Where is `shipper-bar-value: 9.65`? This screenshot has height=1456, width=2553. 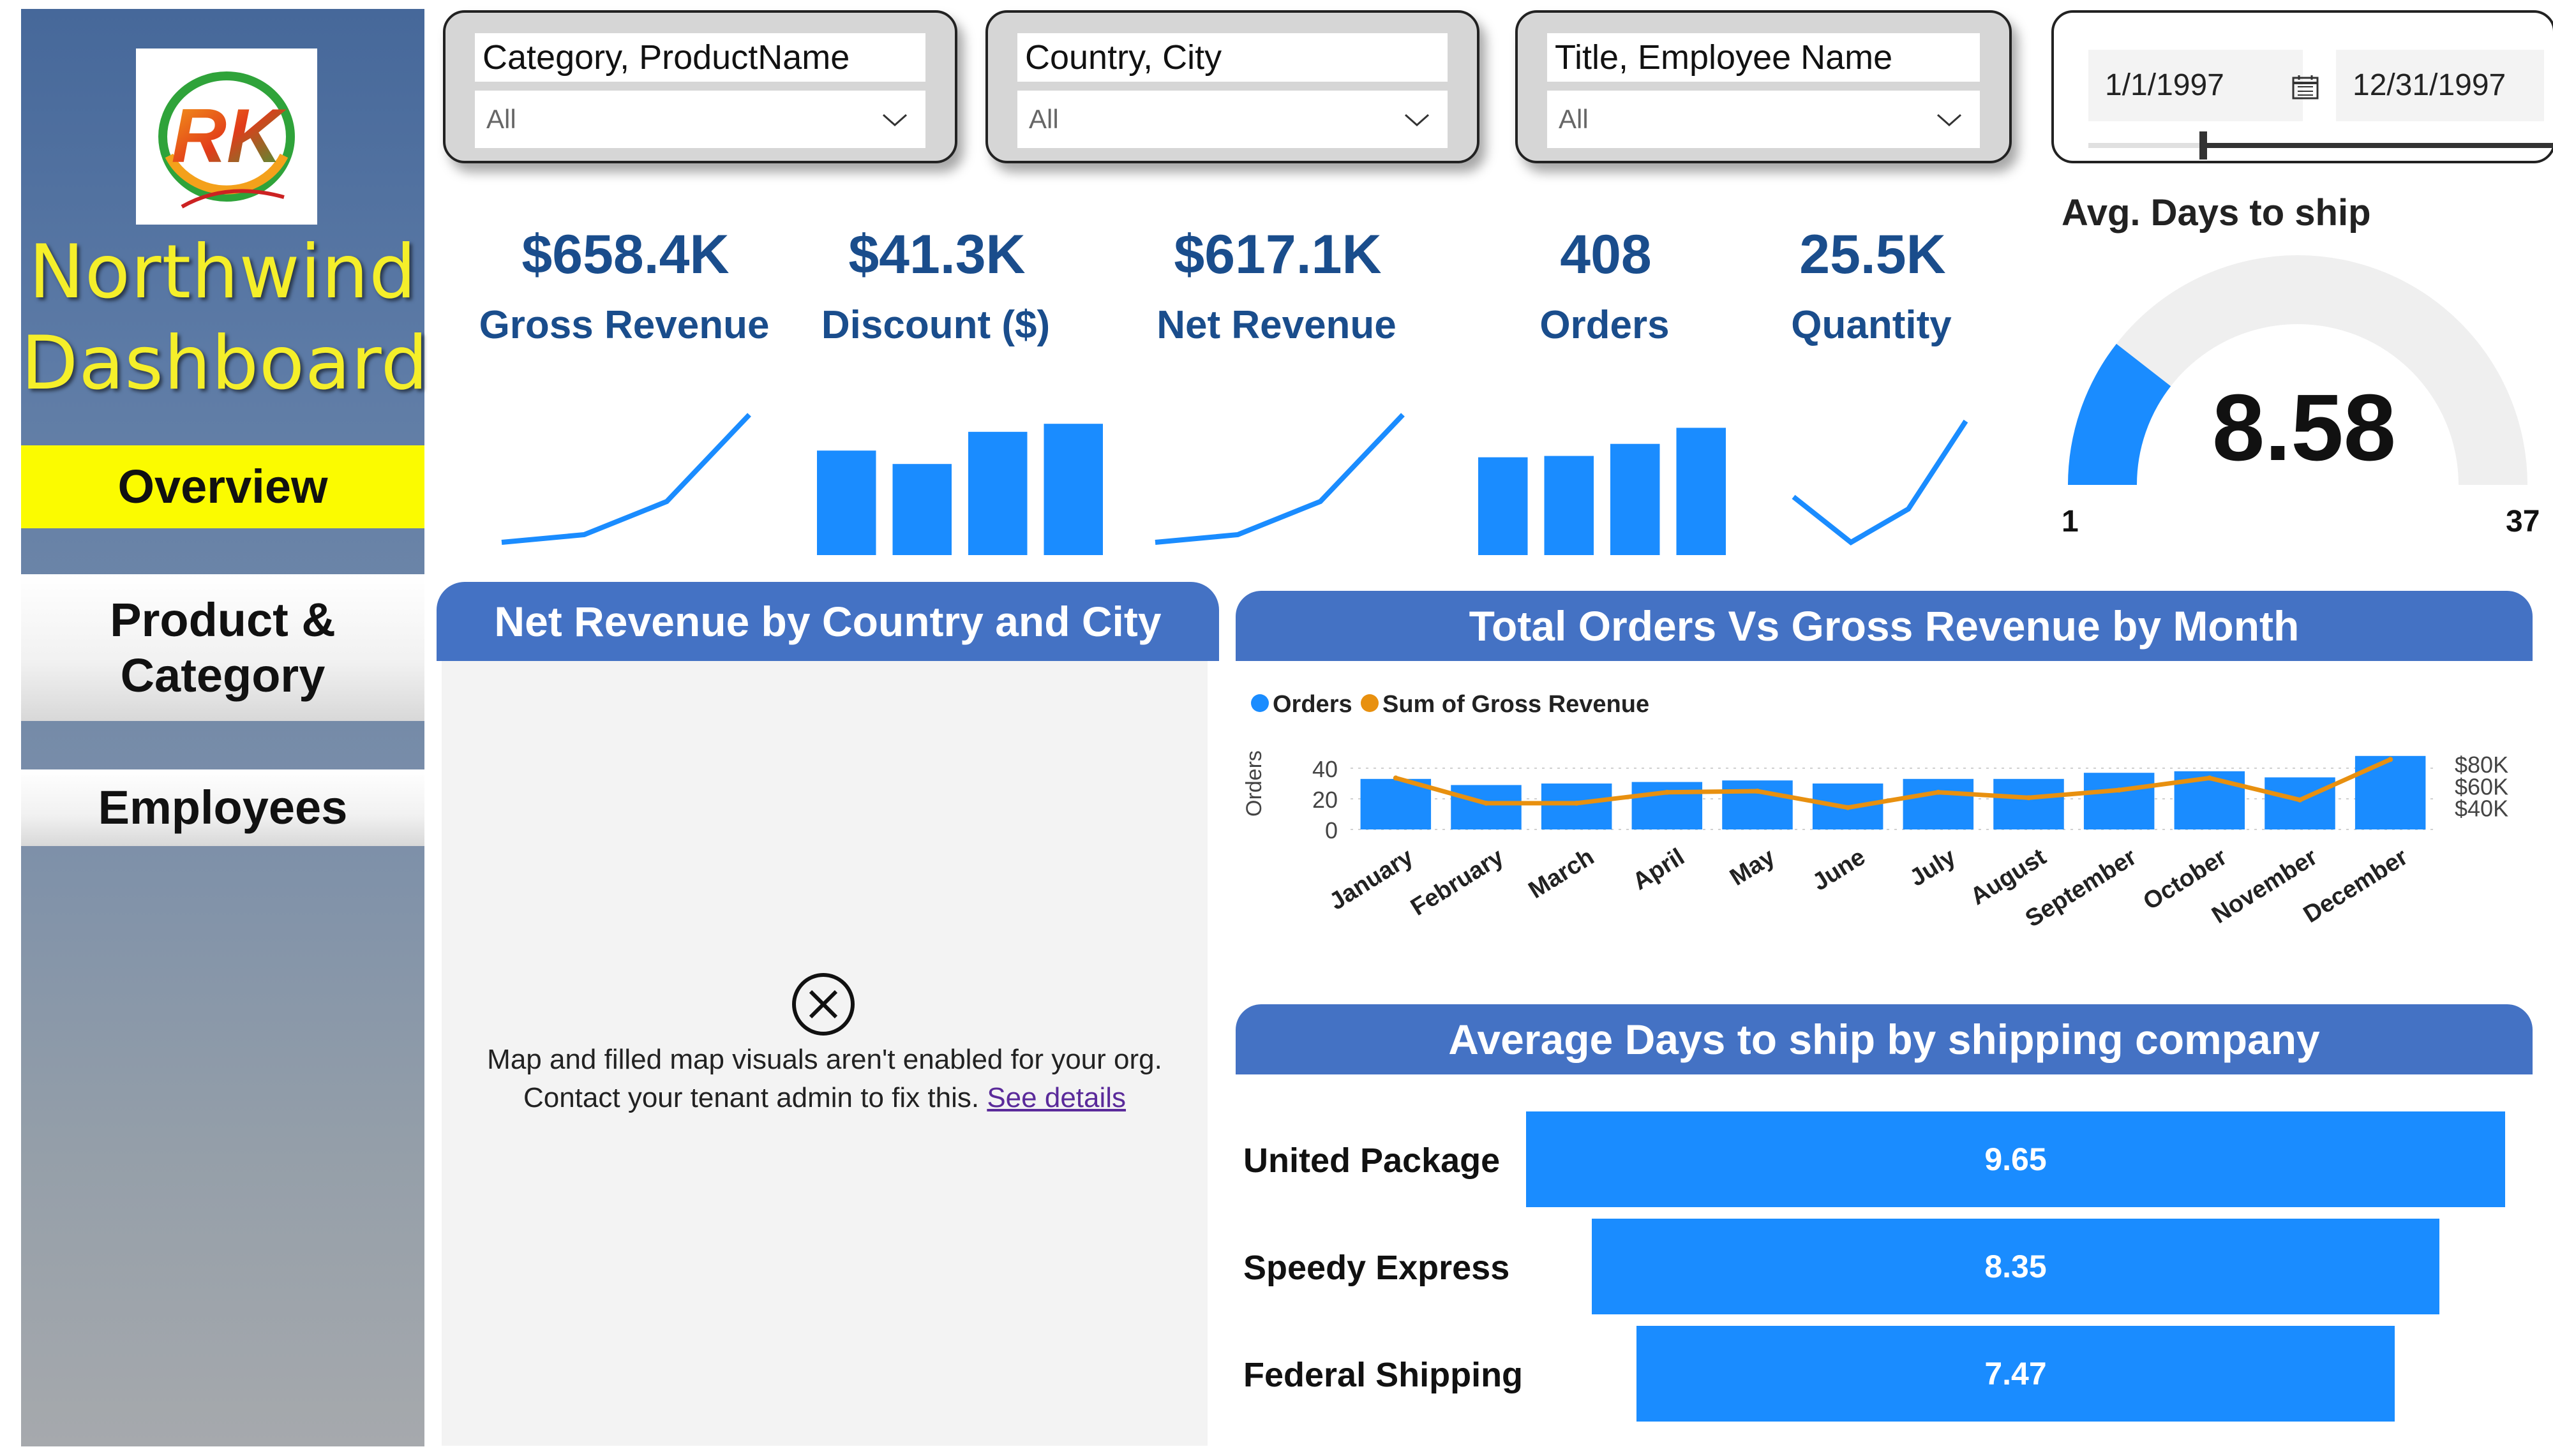
shipper-bar-value: 9.65 is located at coordinates (2015, 1159).